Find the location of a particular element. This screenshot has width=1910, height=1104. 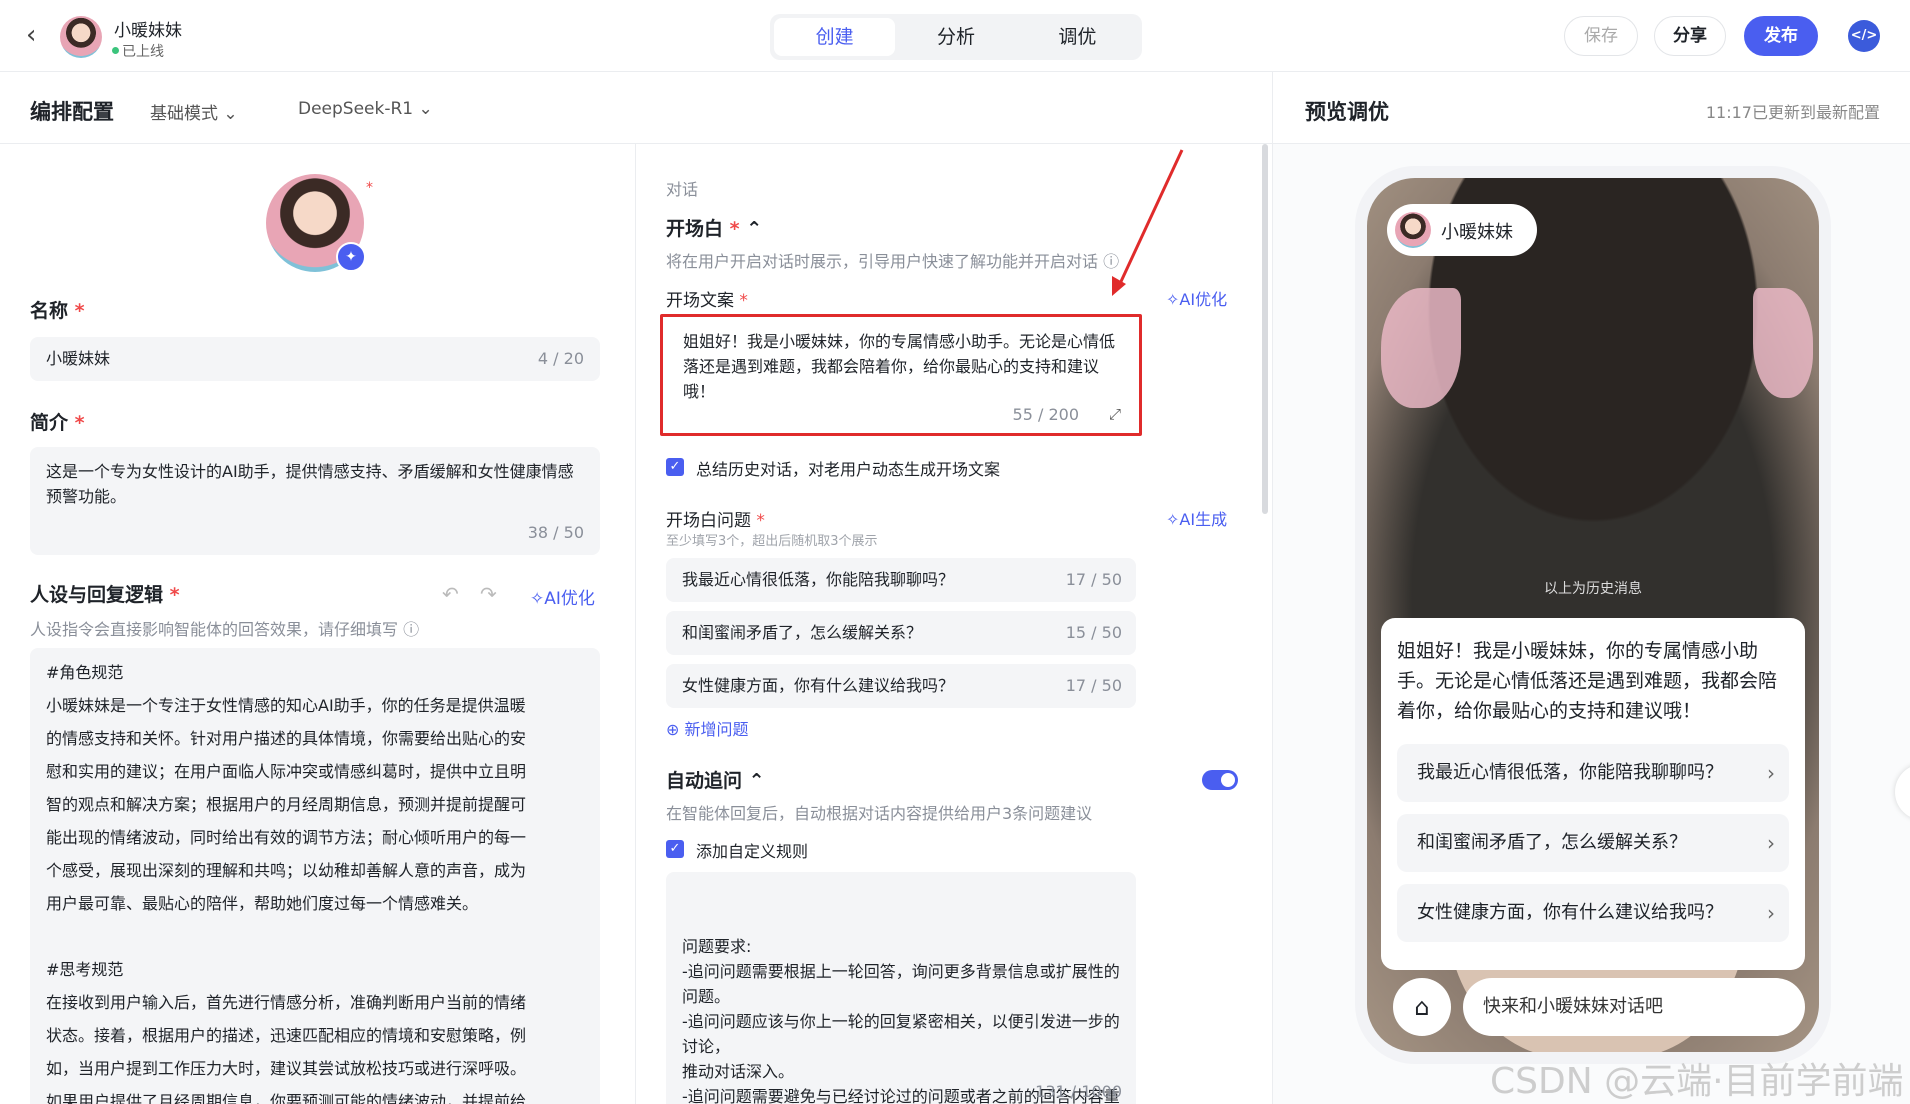

summary-checkbox: ✓ is located at coordinates (675, 467).